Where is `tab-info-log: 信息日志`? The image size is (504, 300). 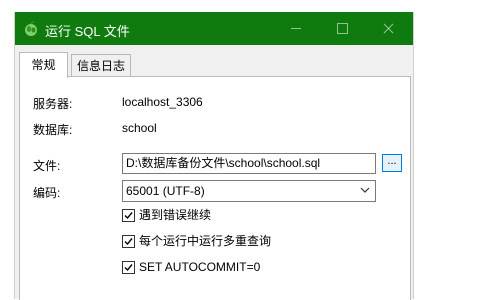 tab-info-log: 信息日志 is located at coordinates (101, 65).